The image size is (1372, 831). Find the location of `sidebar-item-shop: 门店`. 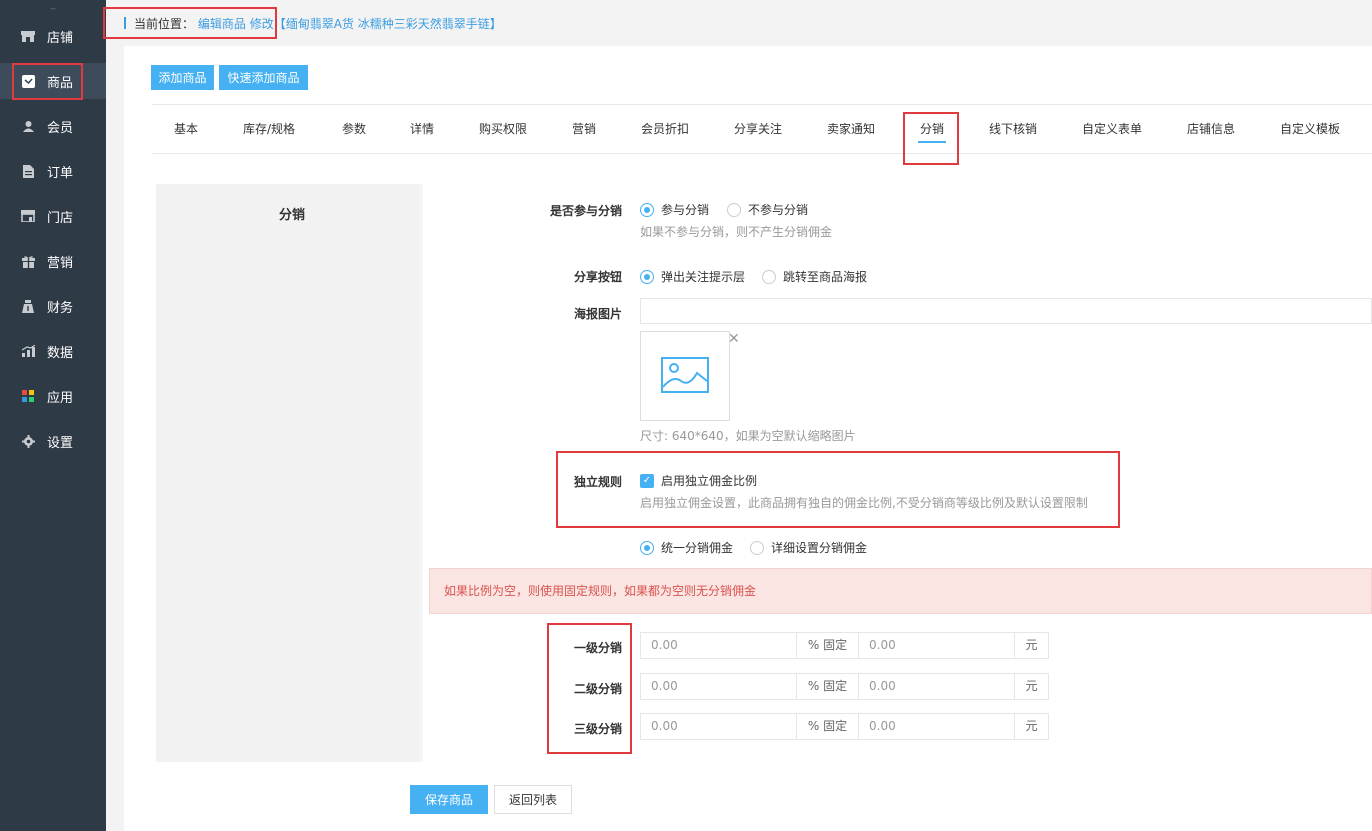

sidebar-item-shop: 门店 is located at coordinates (53, 216).